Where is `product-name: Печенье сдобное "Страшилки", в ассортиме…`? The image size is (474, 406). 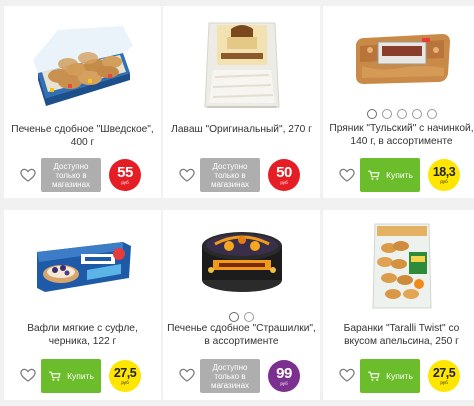
product-name: Печенье сдобное "Страшилки", в ассортиме… is located at coordinates (241, 335).